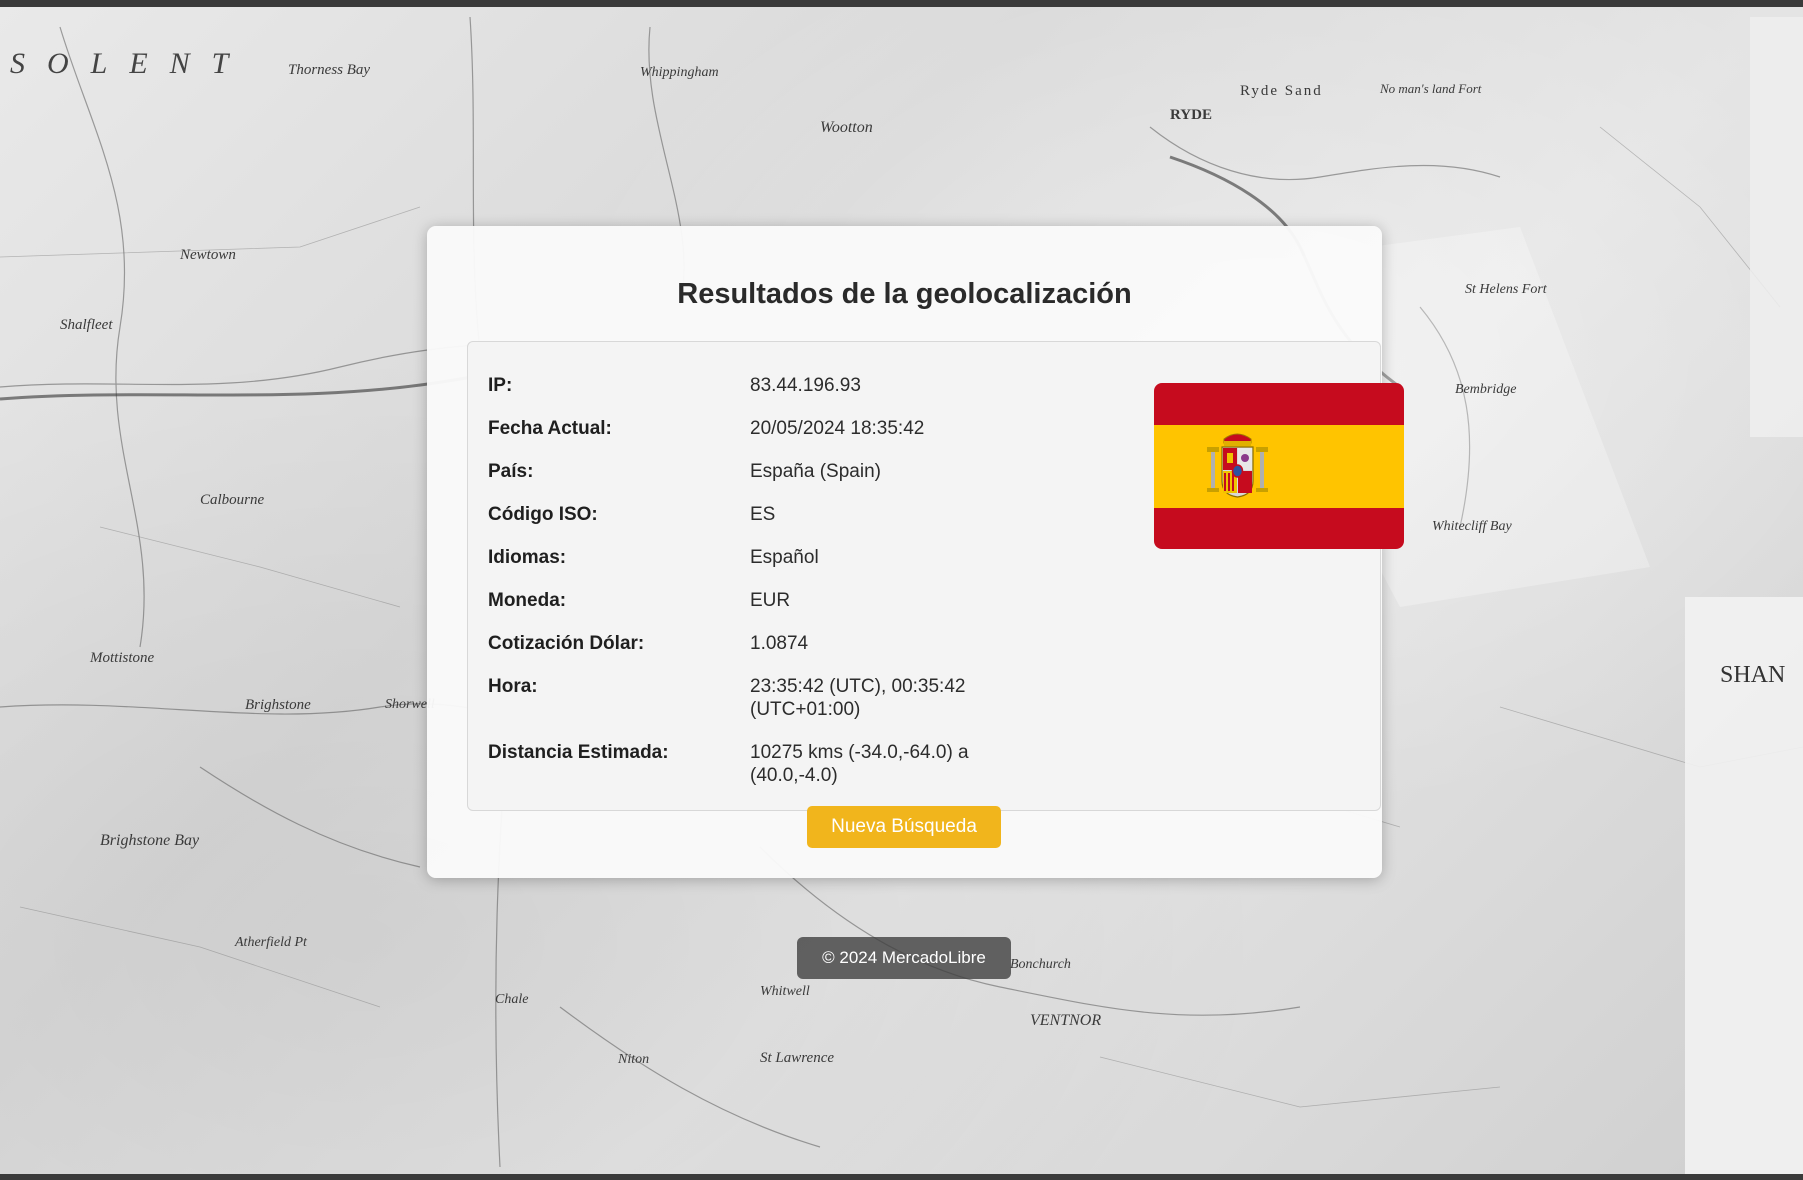 The height and width of the screenshot is (1180, 1803). What do you see at coordinates (904, 294) in the screenshot?
I see `page-title: Resultados de la geolocalización` at bounding box center [904, 294].